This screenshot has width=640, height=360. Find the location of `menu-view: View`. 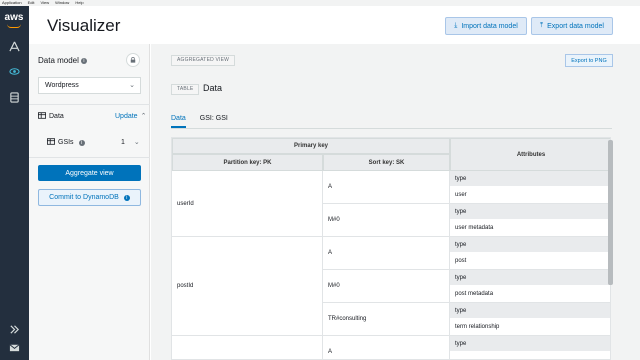

menu-view: View is located at coordinates (44, 3).